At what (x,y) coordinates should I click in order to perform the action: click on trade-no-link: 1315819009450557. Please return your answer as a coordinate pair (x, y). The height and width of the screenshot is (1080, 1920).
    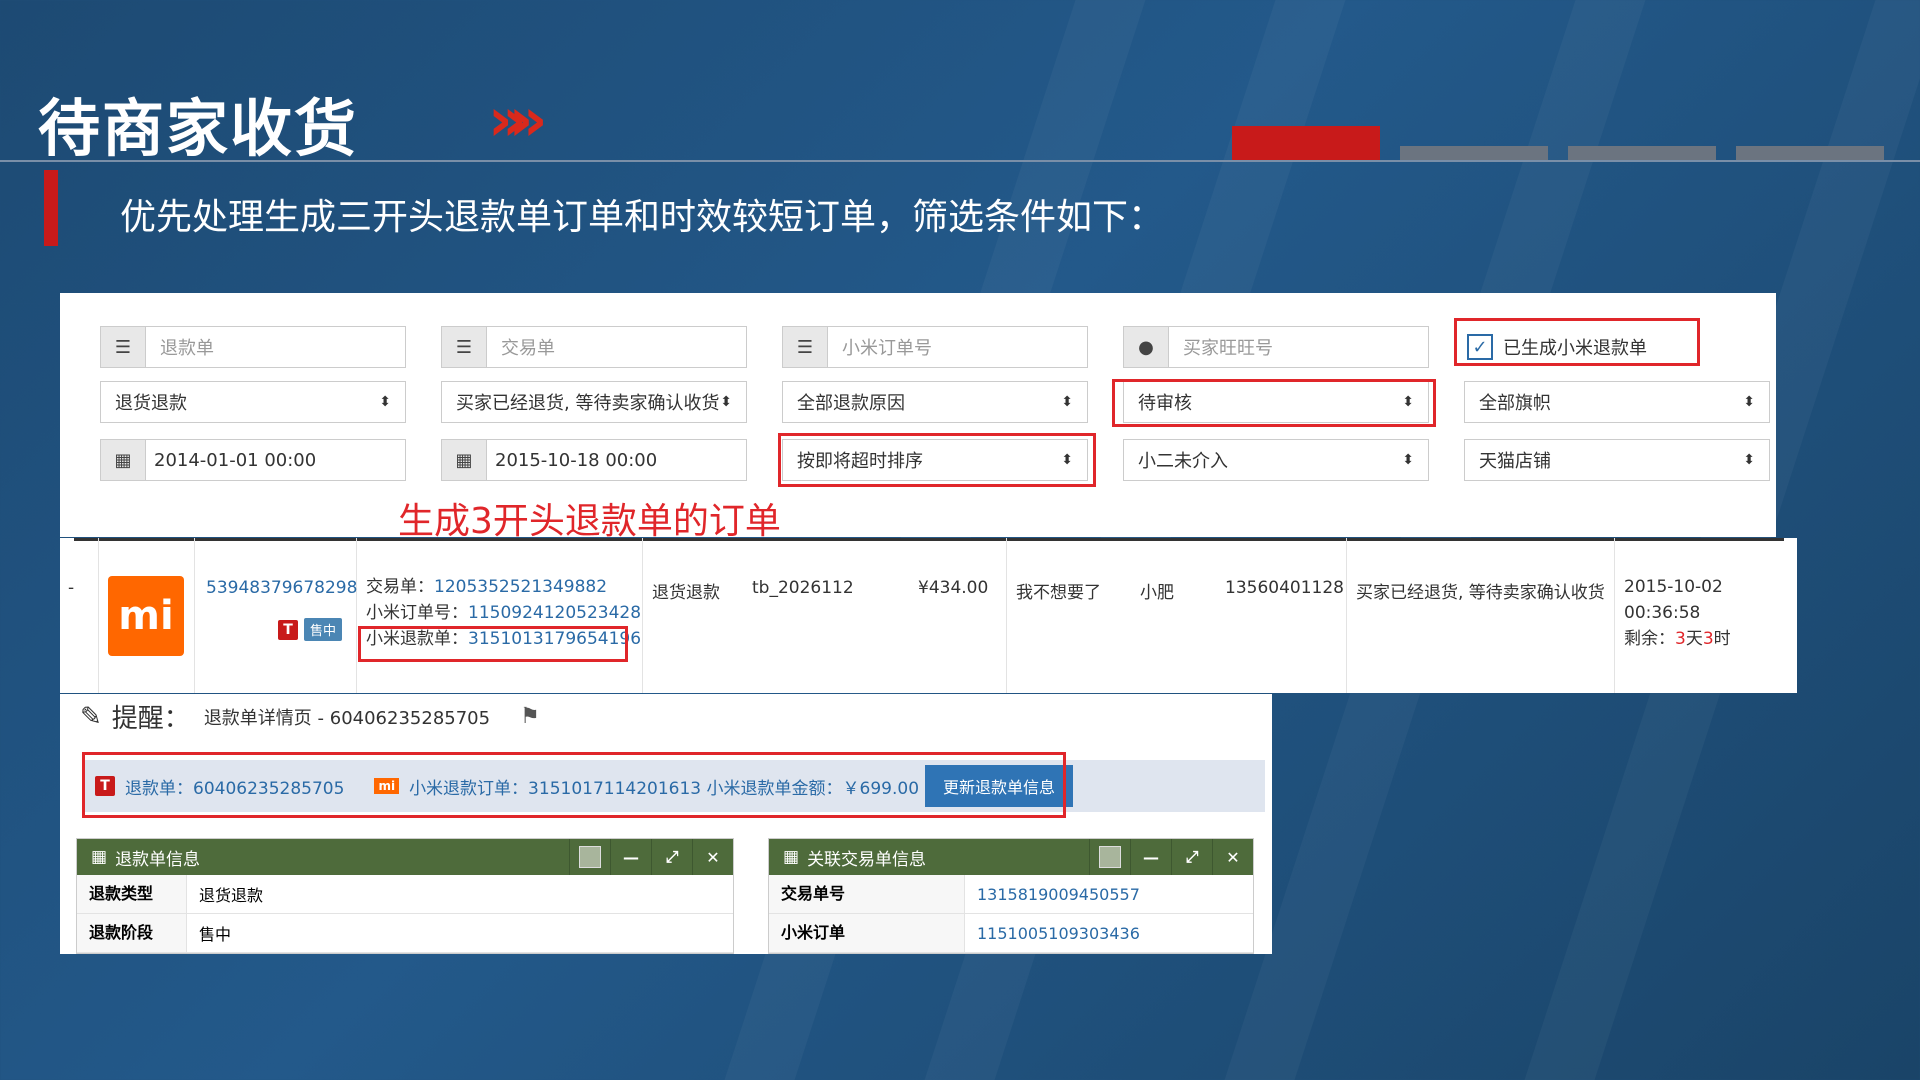
    Looking at the image, I should click on (1052, 894).